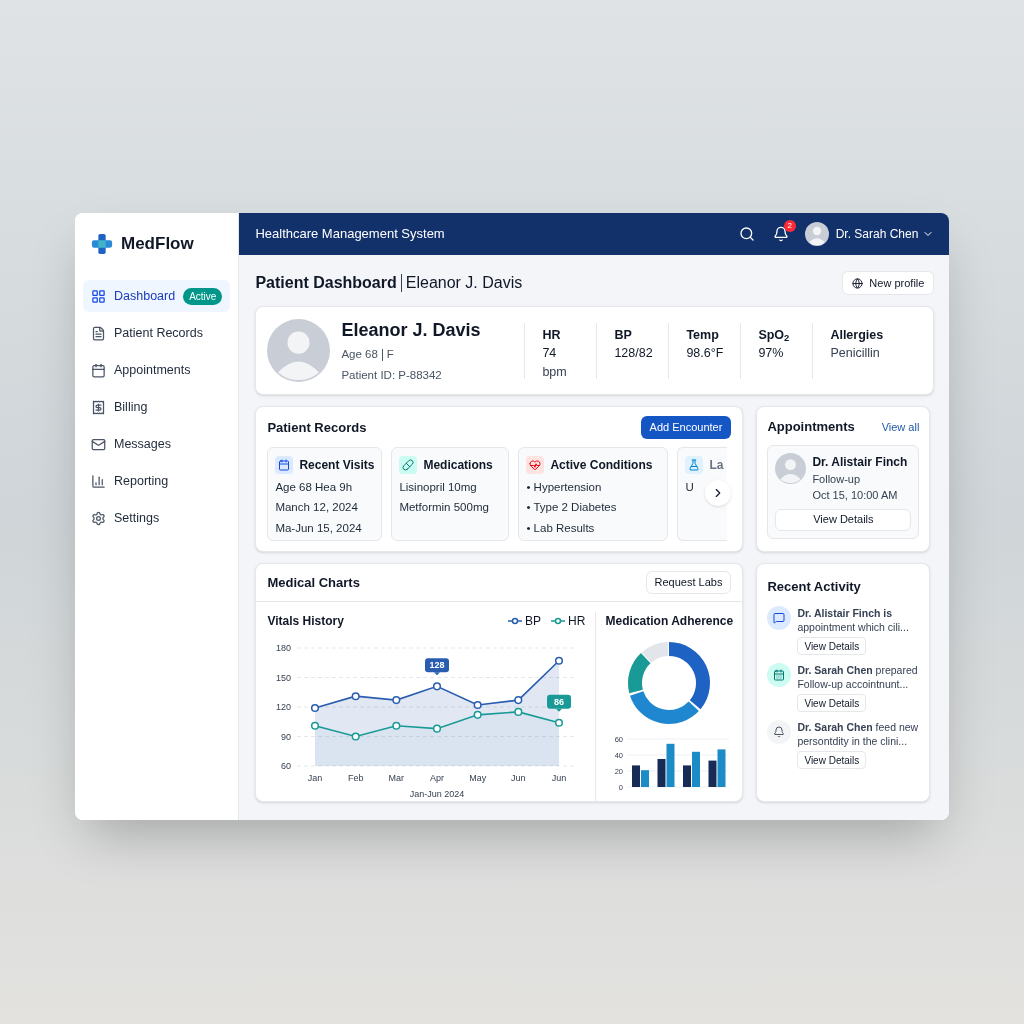 Image resolution: width=1024 pixels, height=1024 pixels. What do you see at coordinates (577, 621) in the screenshot?
I see `legend-label: HR` at bounding box center [577, 621].